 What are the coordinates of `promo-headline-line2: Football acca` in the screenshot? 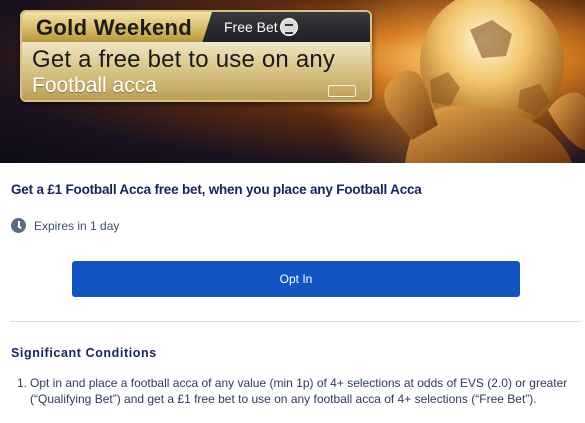 It's located at (94, 85).